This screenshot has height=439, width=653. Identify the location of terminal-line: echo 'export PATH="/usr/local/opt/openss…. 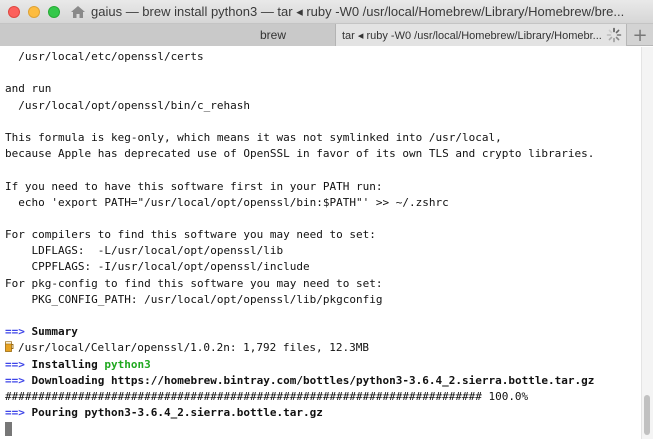
(227, 202).